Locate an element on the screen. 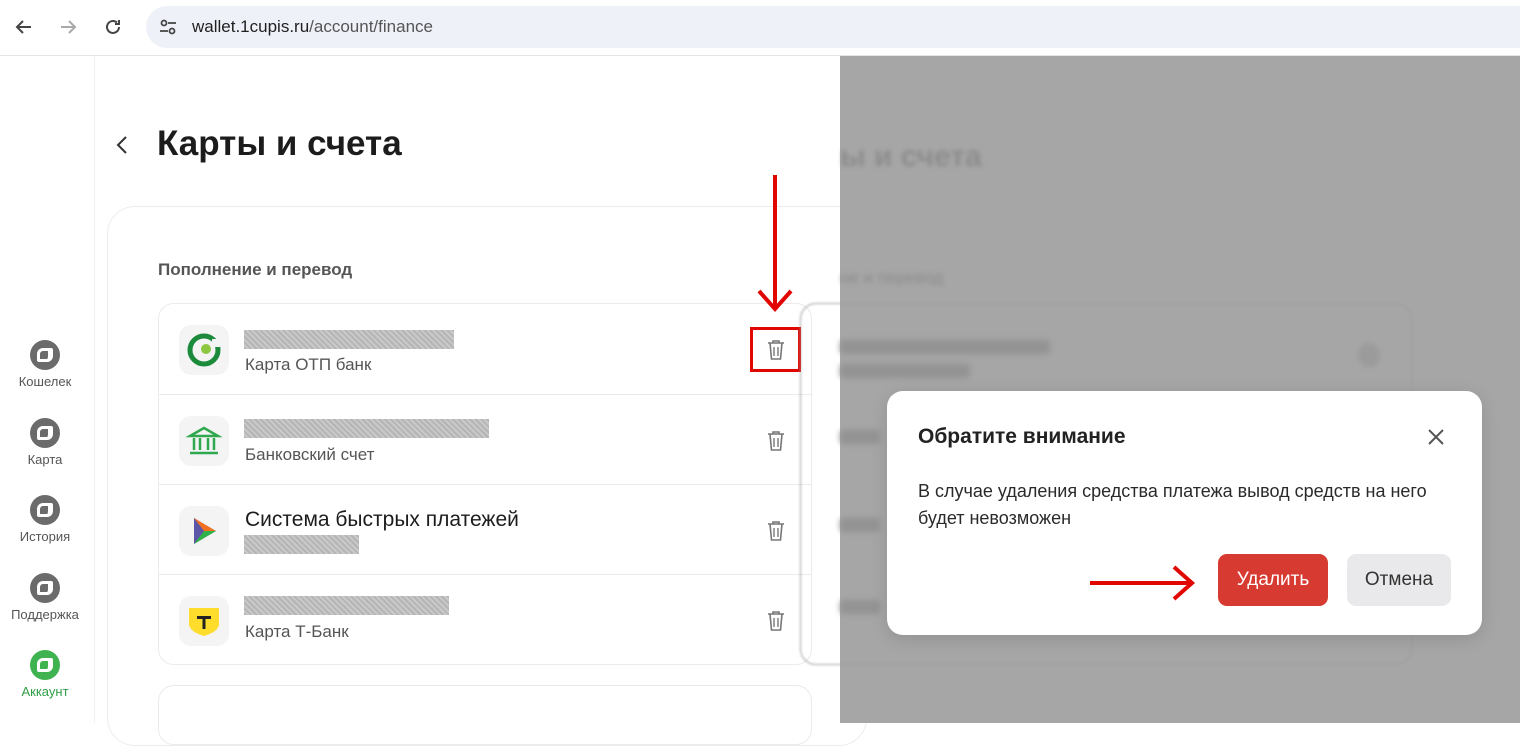  sbp-logo is located at coordinates (204, 531).